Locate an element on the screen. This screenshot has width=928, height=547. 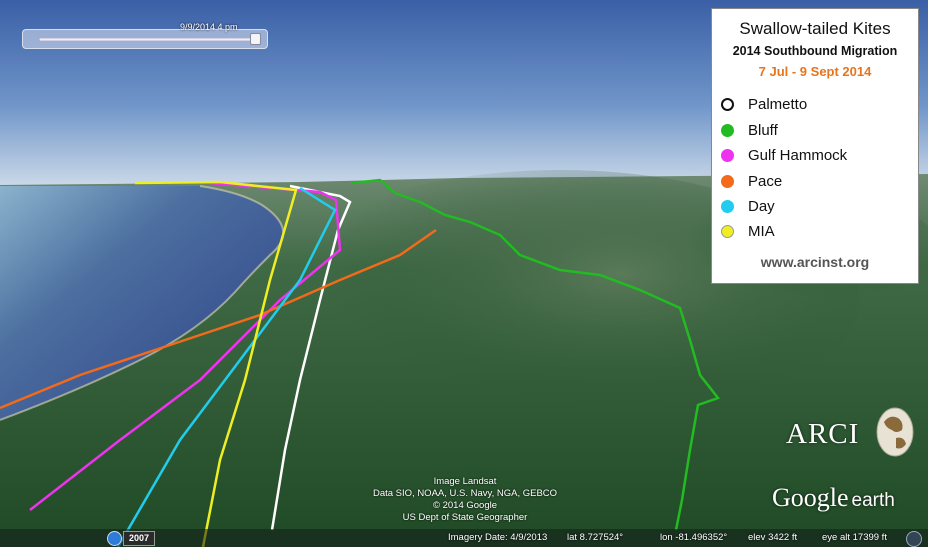
legend-subtitle: 2014 Southbound Migration is located at coordinates (815, 51).